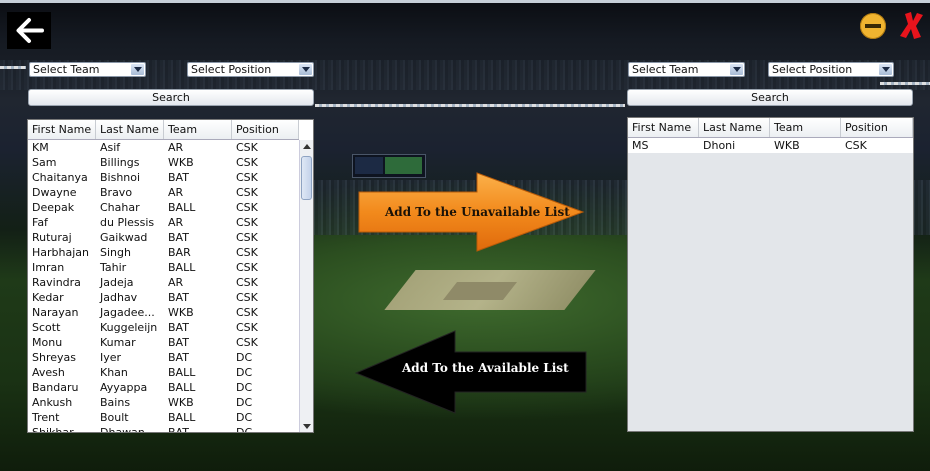 This screenshot has width=930, height=471. I want to click on table-row: Sam Billings WKB CSK, so click(163, 162).